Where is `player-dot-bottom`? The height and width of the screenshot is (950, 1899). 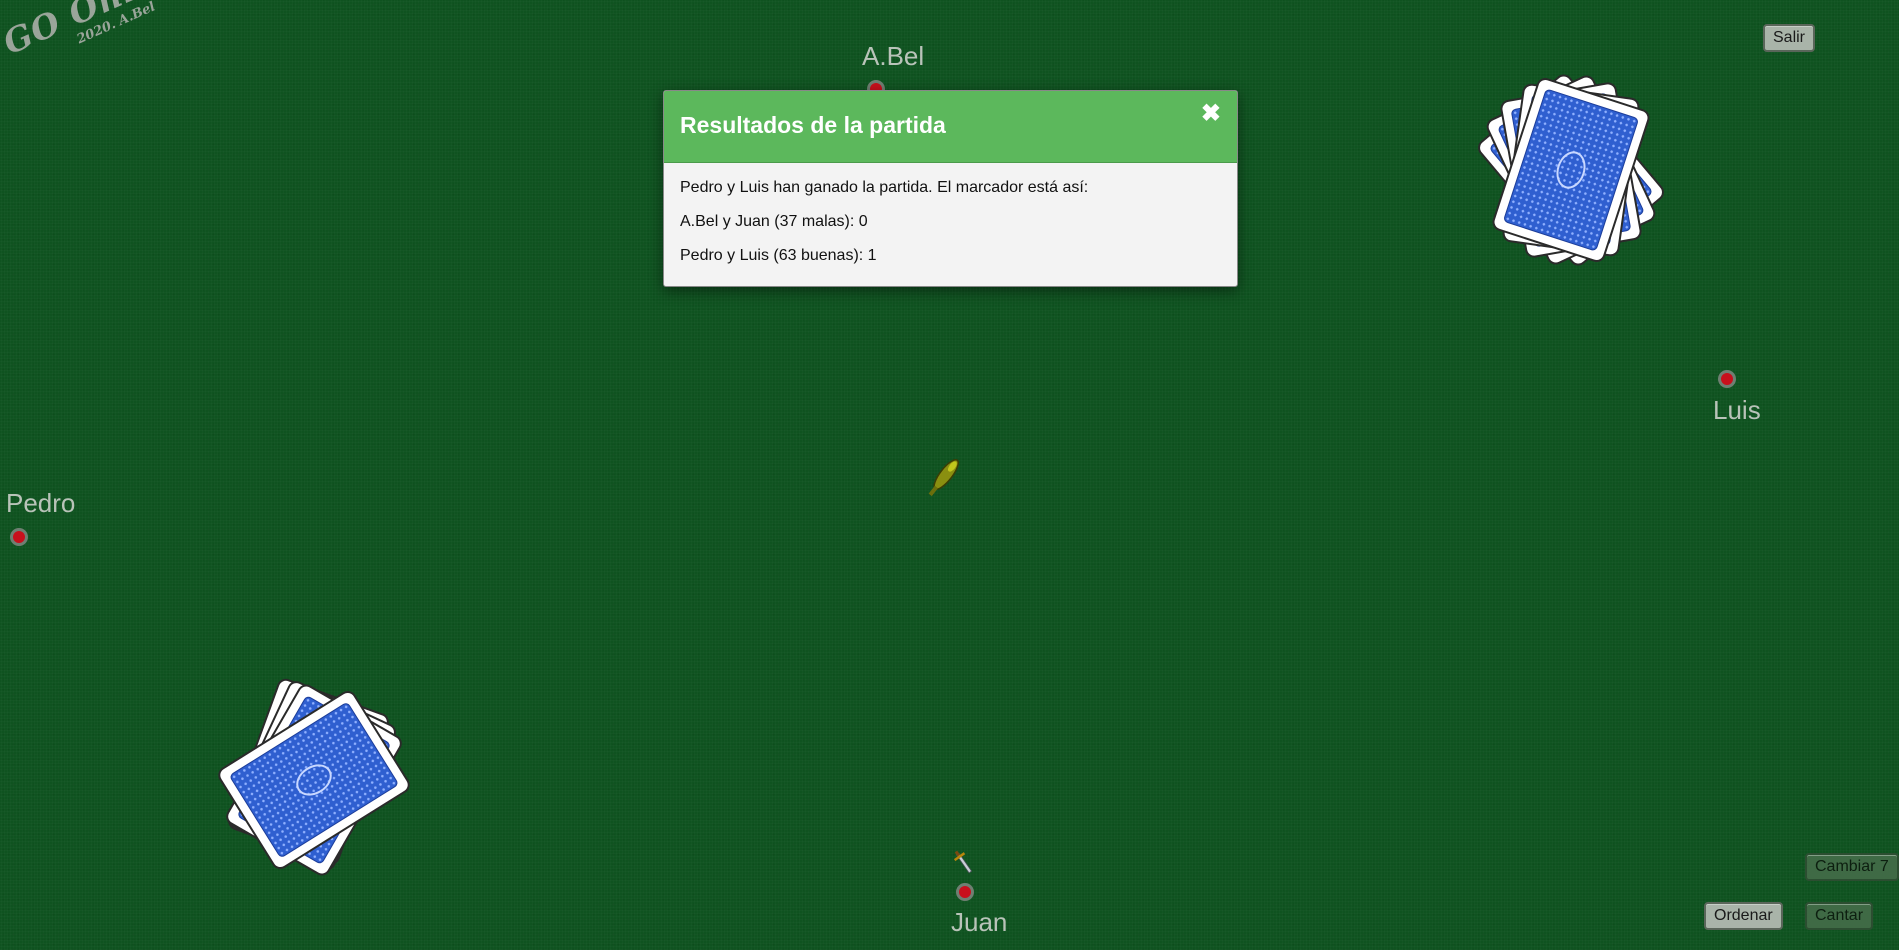 player-dot-bottom is located at coordinates (965, 892).